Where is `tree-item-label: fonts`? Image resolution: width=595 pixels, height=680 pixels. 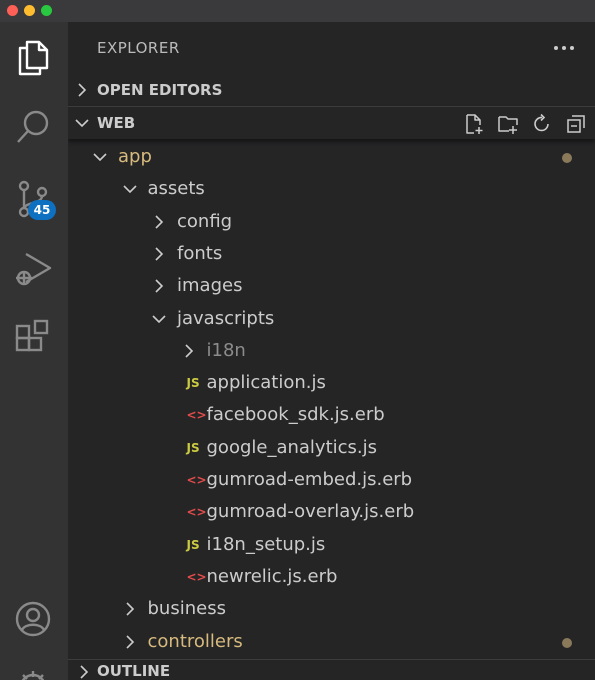 tree-item-label: fonts is located at coordinates (200, 253).